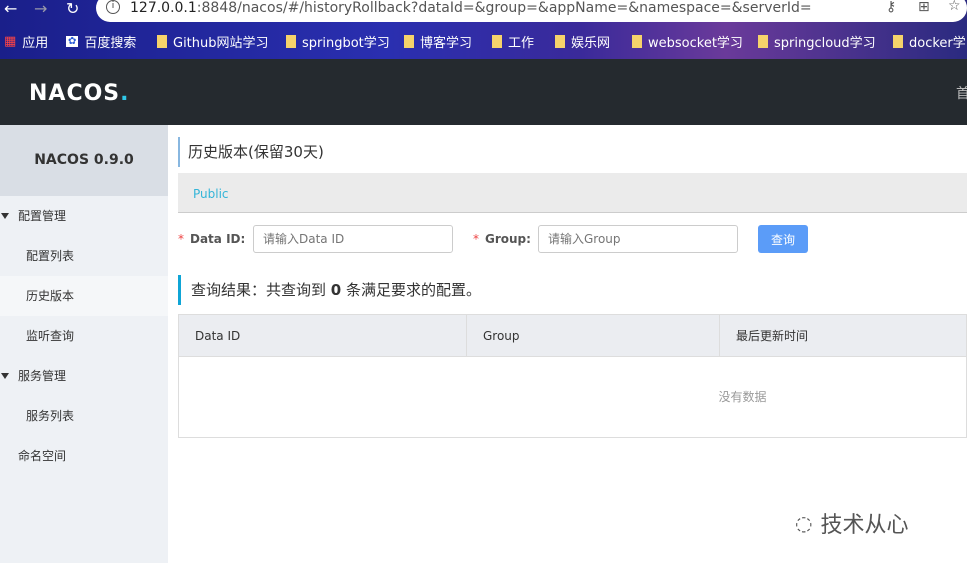 The height and width of the screenshot is (563, 967). I want to click on nav-home: 首, so click(961, 93).